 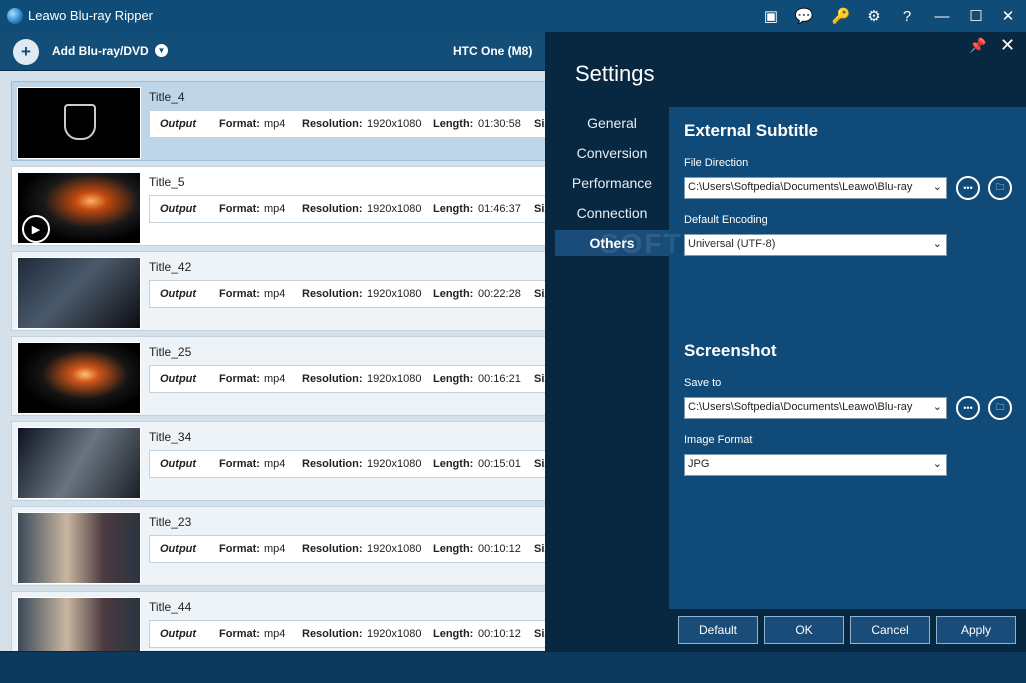 I want to click on status-bar, so click(x=513, y=667).